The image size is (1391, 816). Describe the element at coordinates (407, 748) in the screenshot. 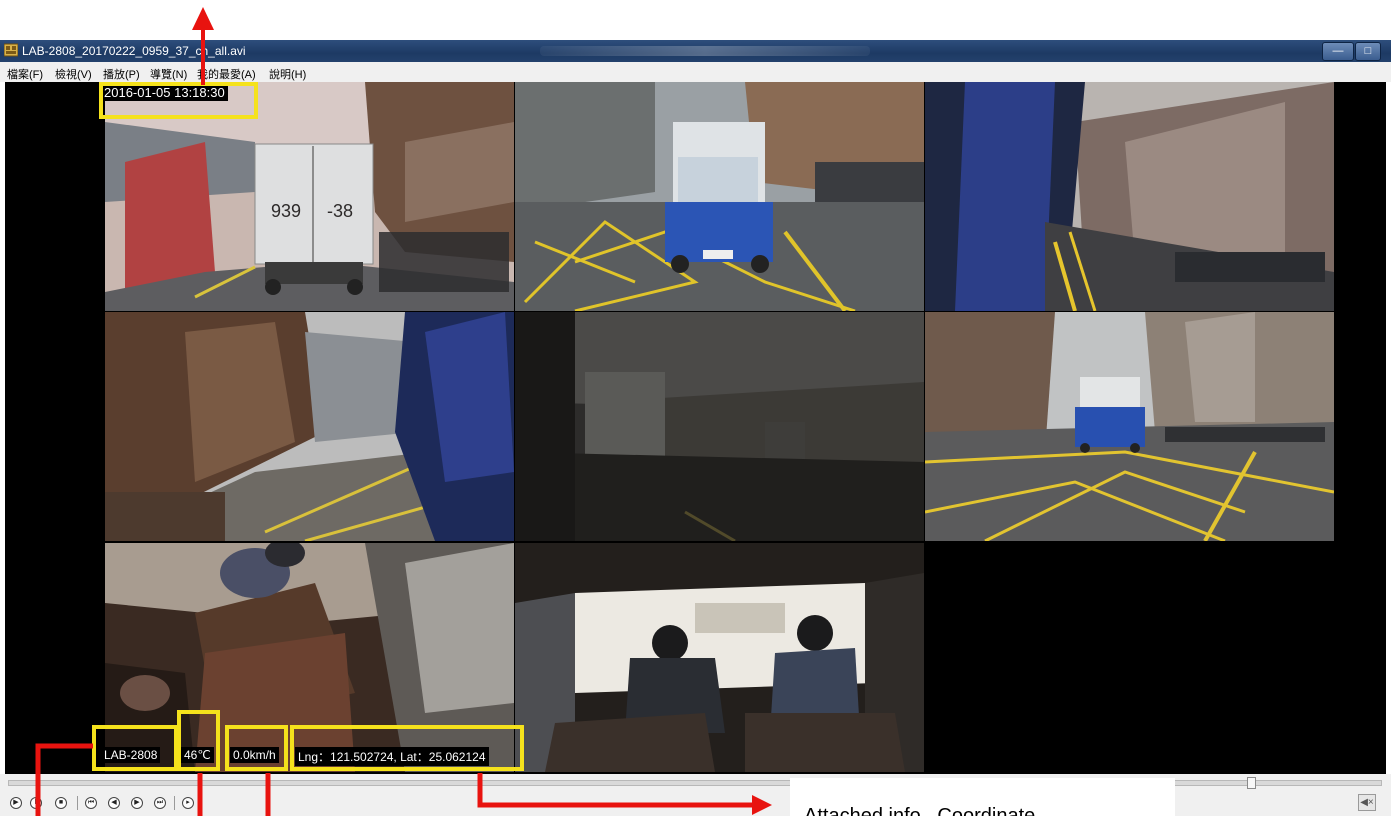

I see `highlight-coordinate` at that location.